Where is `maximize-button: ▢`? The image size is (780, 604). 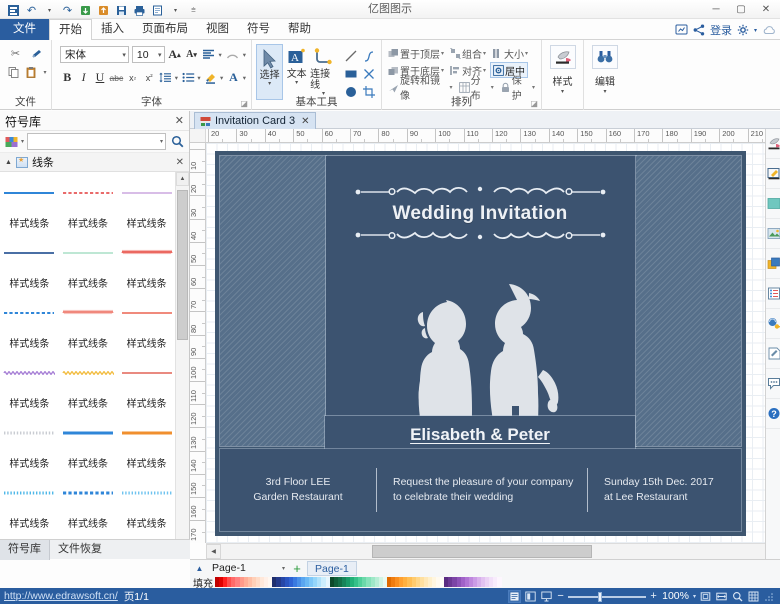 maximize-button: ▢ is located at coordinates (741, 9).